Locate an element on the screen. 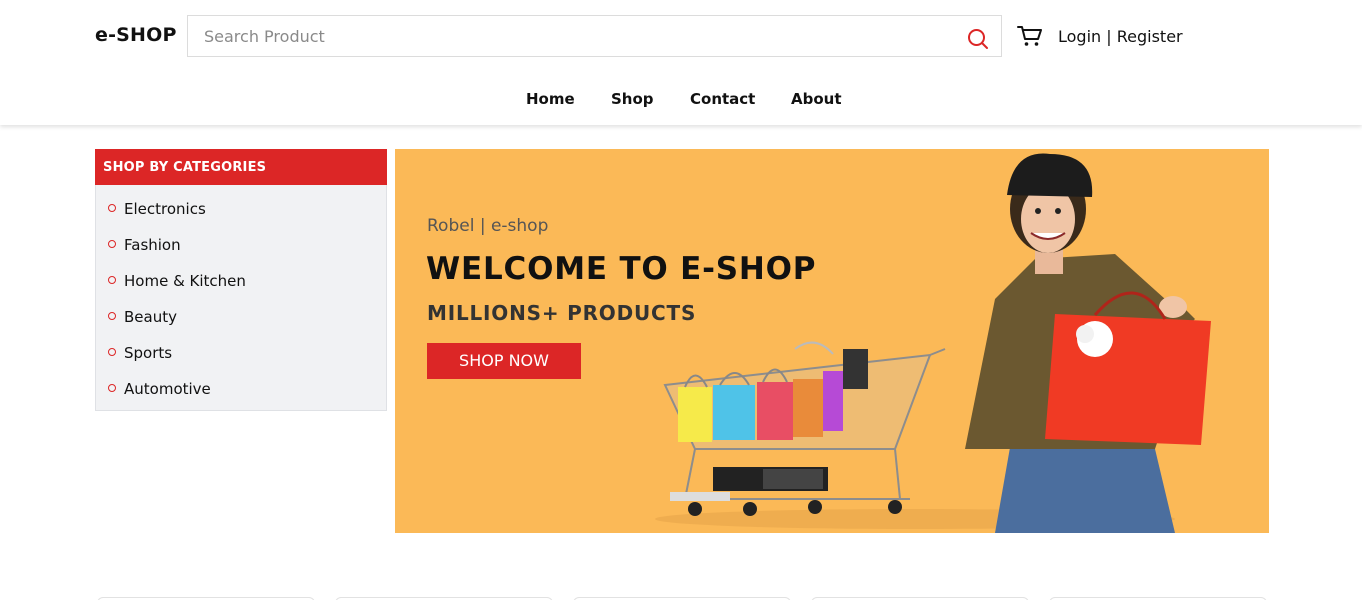 Image resolution: width=1362 pixels, height=600 pixels. banner-title: WELCOME TO E-SHOP is located at coordinates (621, 269).